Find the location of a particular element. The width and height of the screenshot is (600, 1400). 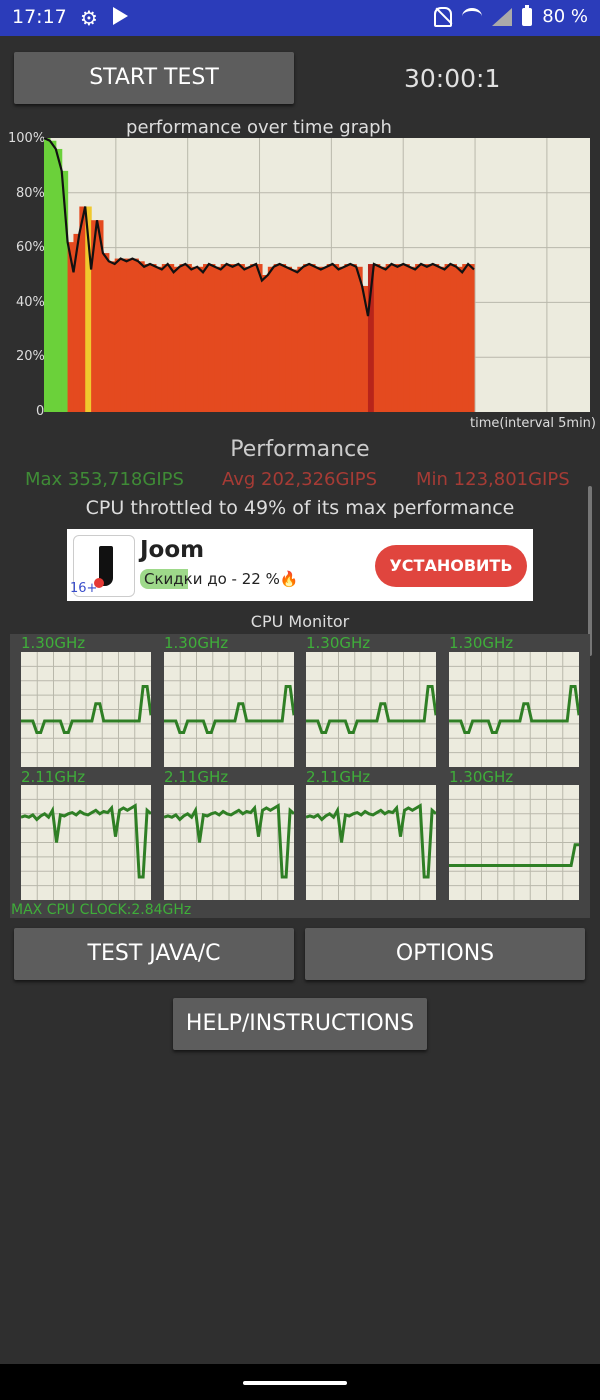

navigation-bar is located at coordinates (300, 1382).